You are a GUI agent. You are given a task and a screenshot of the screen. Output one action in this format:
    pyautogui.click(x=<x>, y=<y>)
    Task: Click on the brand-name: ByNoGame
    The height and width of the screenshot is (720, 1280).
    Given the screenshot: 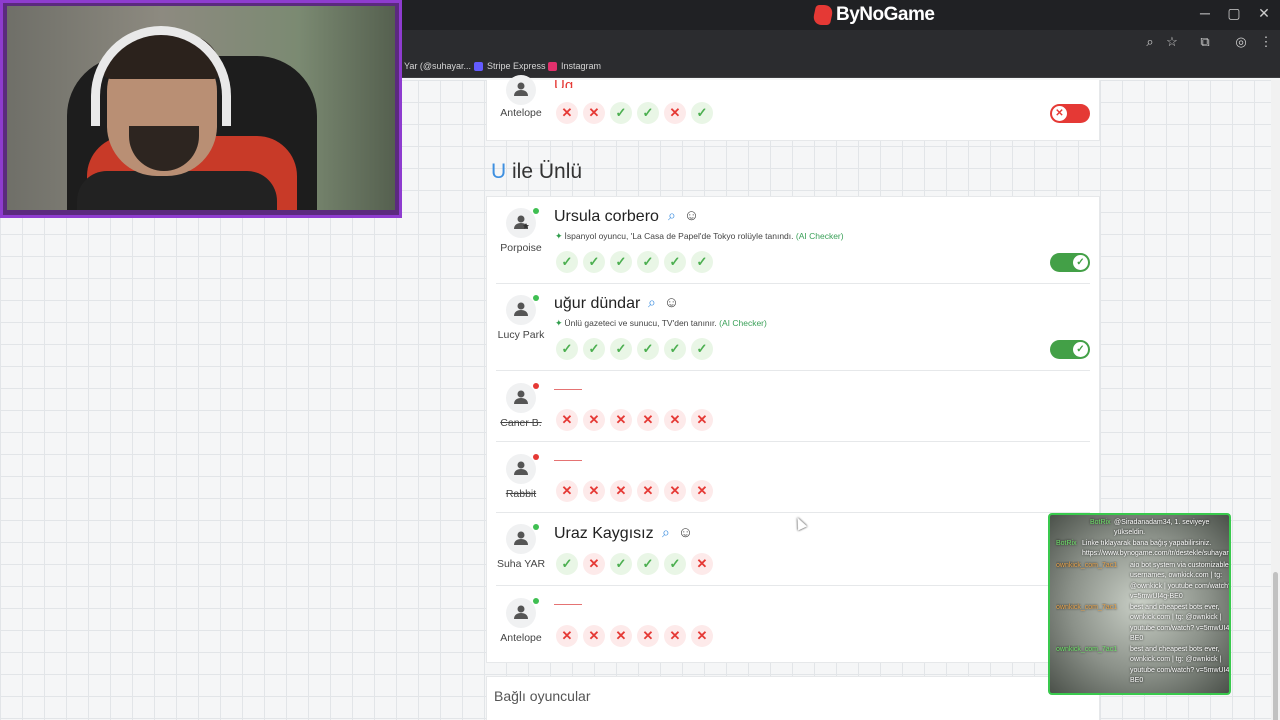 What is the action you would take?
    pyautogui.click(x=885, y=14)
    